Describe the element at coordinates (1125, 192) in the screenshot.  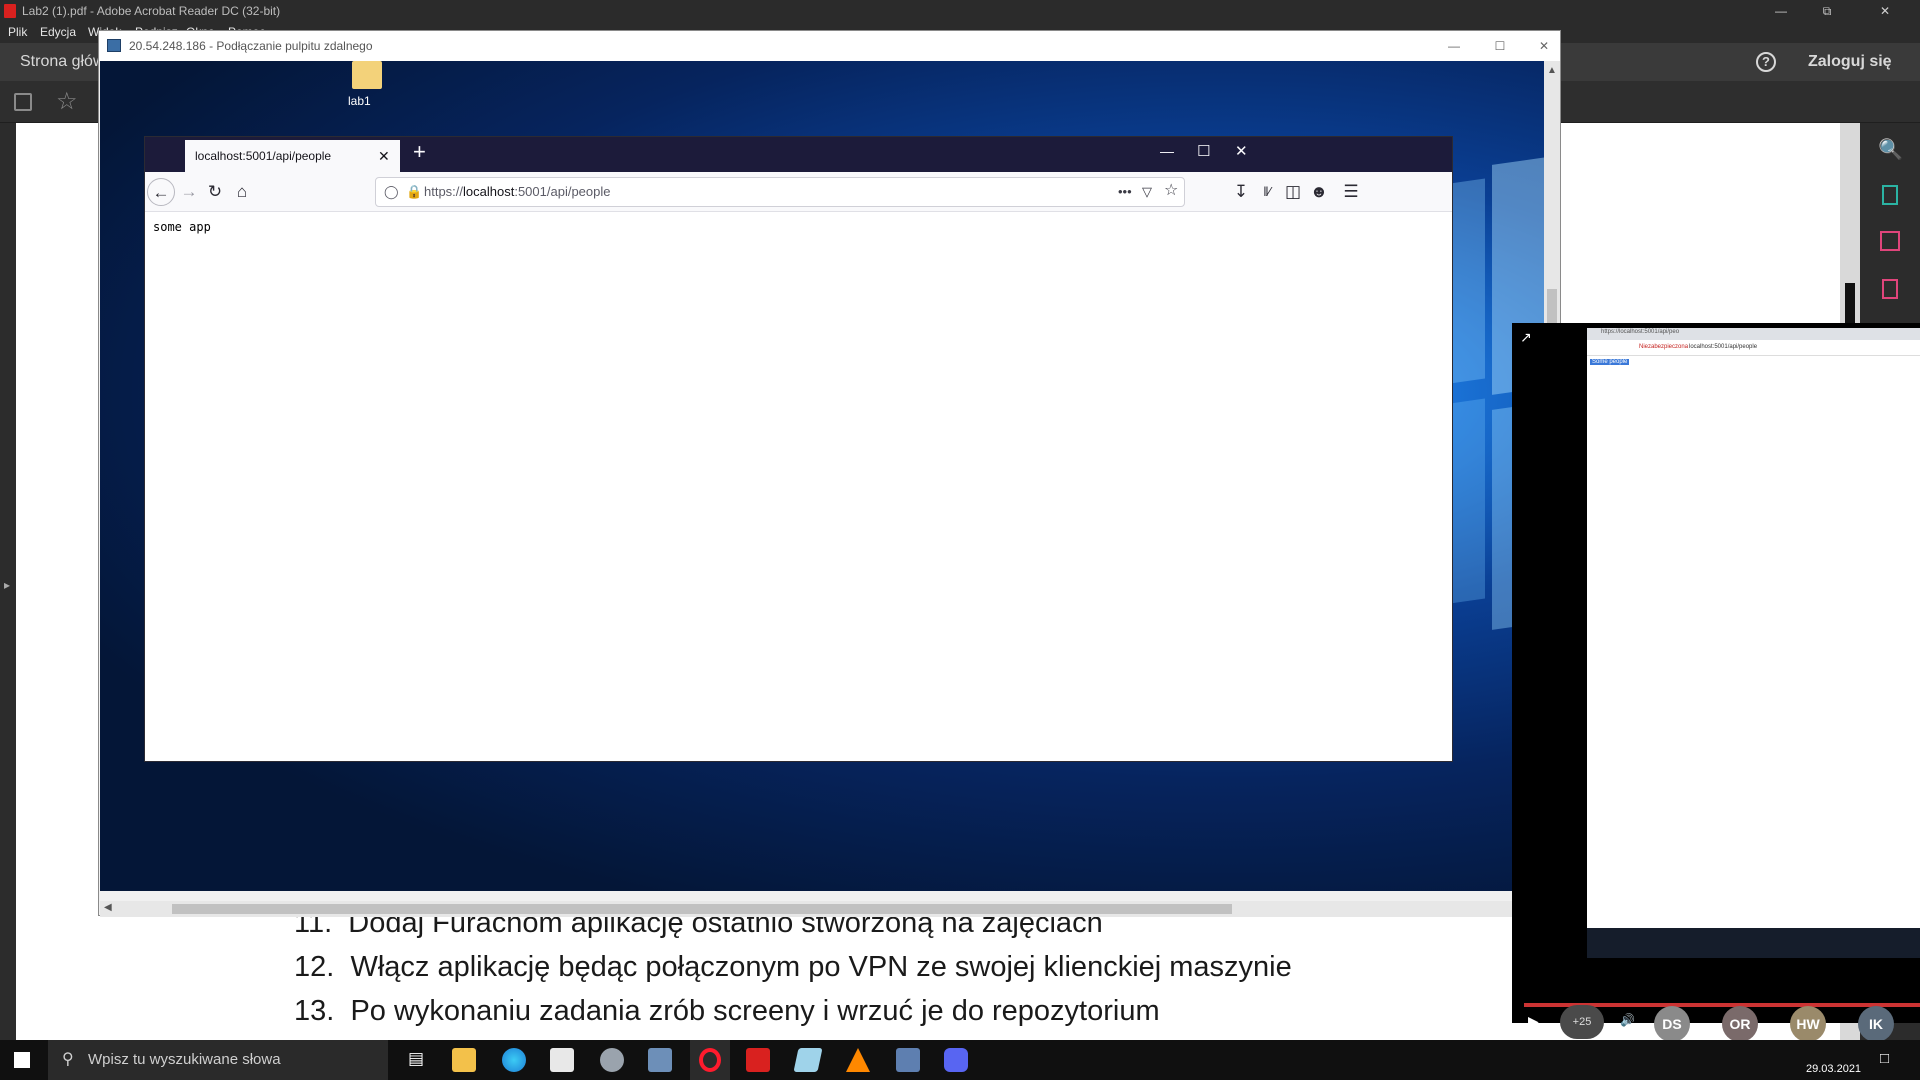
I see `more-actions-icon: •••` at that location.